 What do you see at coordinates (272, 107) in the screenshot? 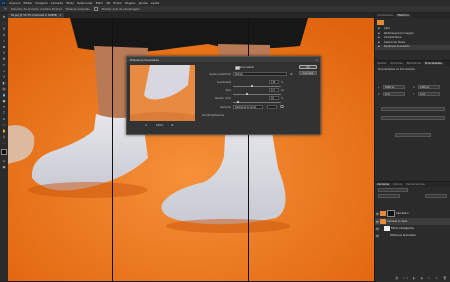
I see `angle-input` at bounding box center [272, 107].